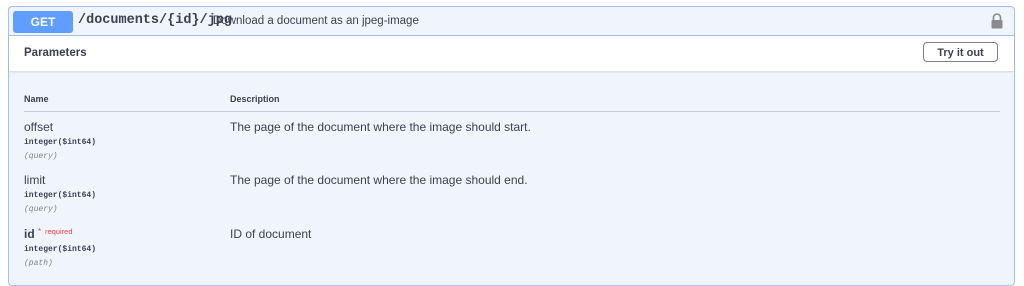  Describe the element at coordinates (39, 127) in the screenshot. I see `parameter-name: offset` at that location.